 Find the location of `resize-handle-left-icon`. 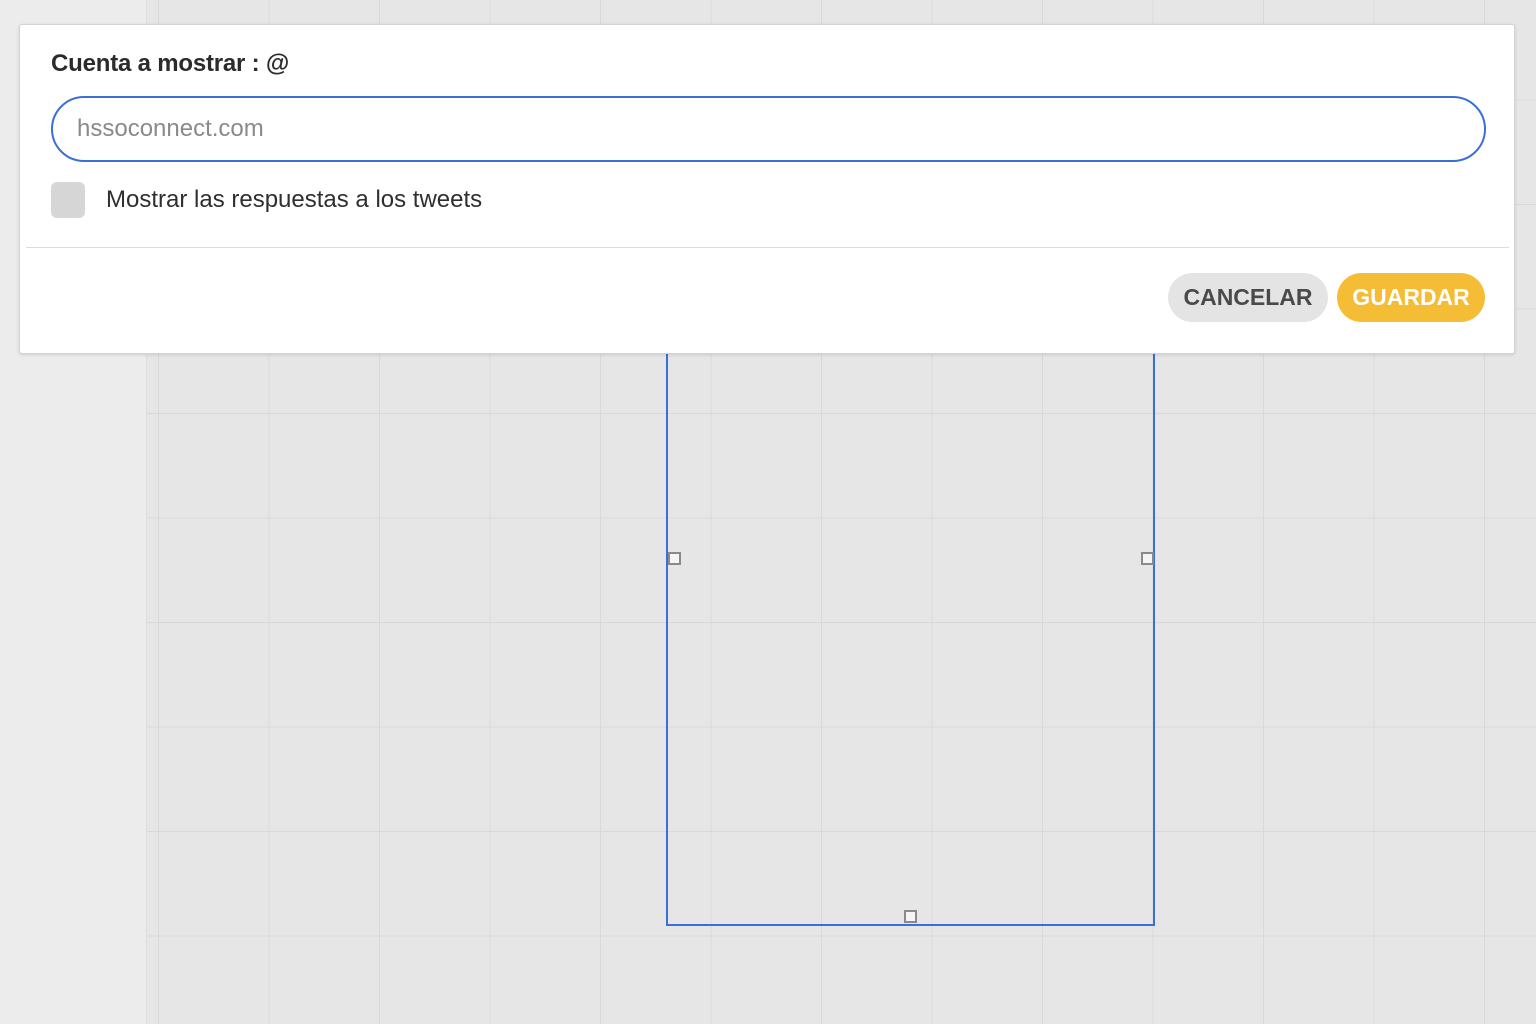

resize-handle-left-icon is located at coordinates (674, 558).